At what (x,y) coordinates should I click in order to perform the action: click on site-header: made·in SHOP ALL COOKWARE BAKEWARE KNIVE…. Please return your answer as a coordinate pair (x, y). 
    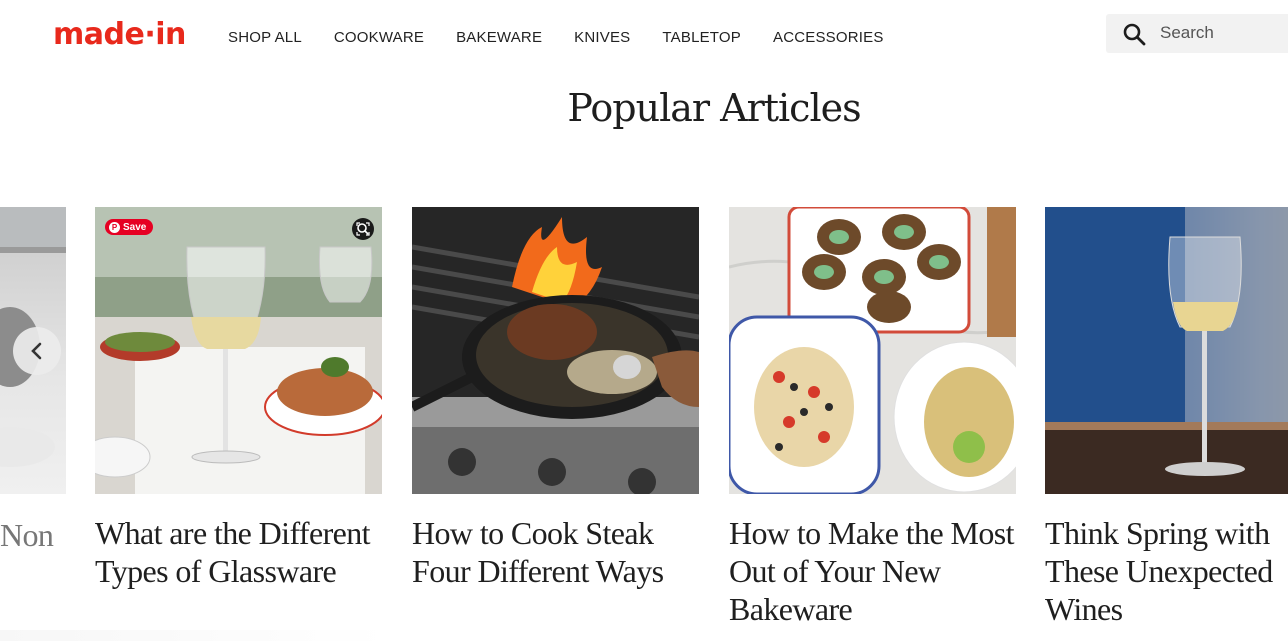
    Looking at the image, I should click on (644, 37).